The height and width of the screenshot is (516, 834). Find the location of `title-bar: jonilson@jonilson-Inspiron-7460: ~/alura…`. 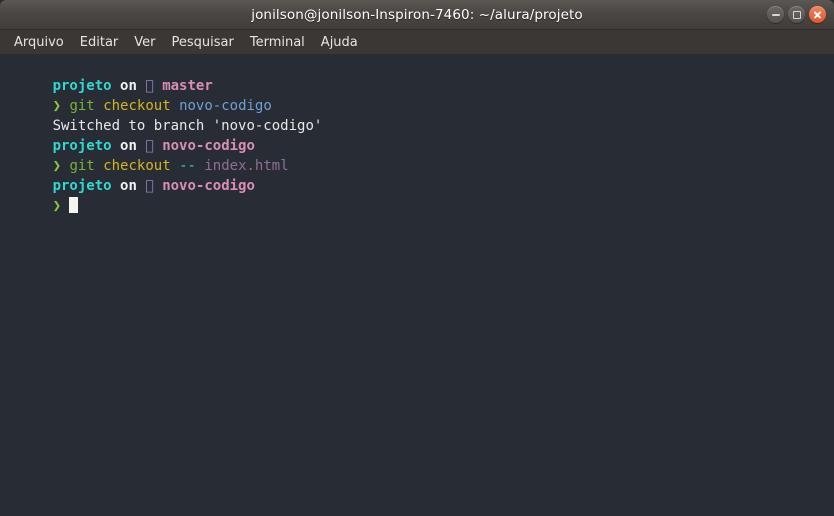

title-bar: jonilson@jonilson-Inspiron-7460: ~/alura… is located at coordinates (417, 15).